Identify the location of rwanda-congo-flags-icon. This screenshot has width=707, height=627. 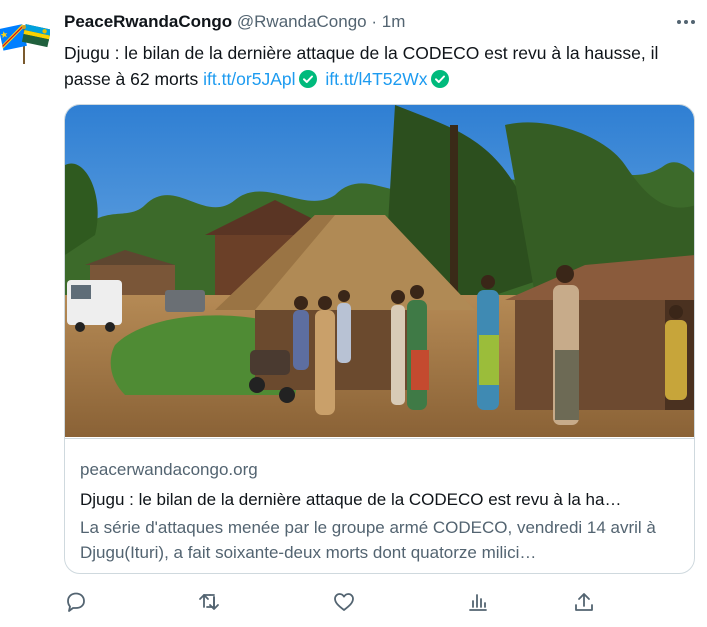
(26, 44).